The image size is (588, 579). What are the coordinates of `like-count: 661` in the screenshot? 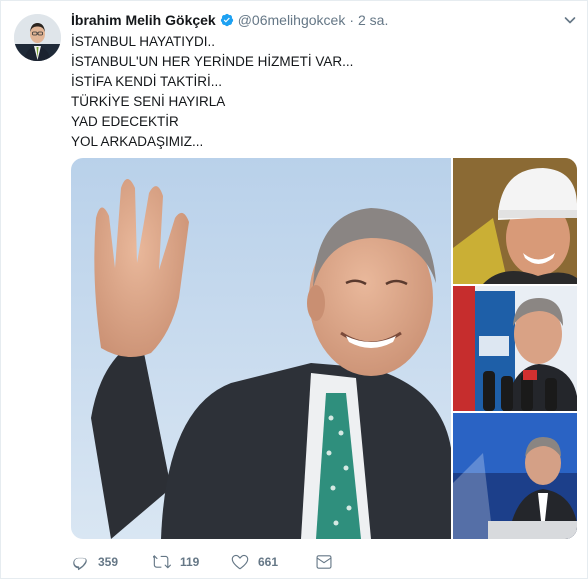 It's located at (268, 562).